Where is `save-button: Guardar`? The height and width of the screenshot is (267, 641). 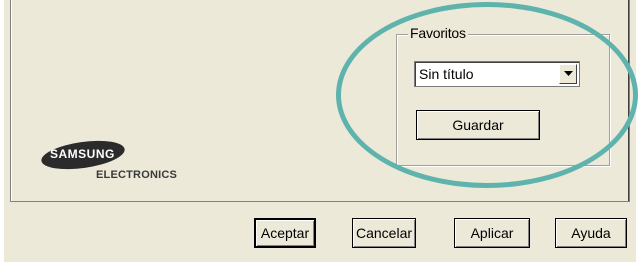 save-button: Guardar is located at coordinates (478, 125).